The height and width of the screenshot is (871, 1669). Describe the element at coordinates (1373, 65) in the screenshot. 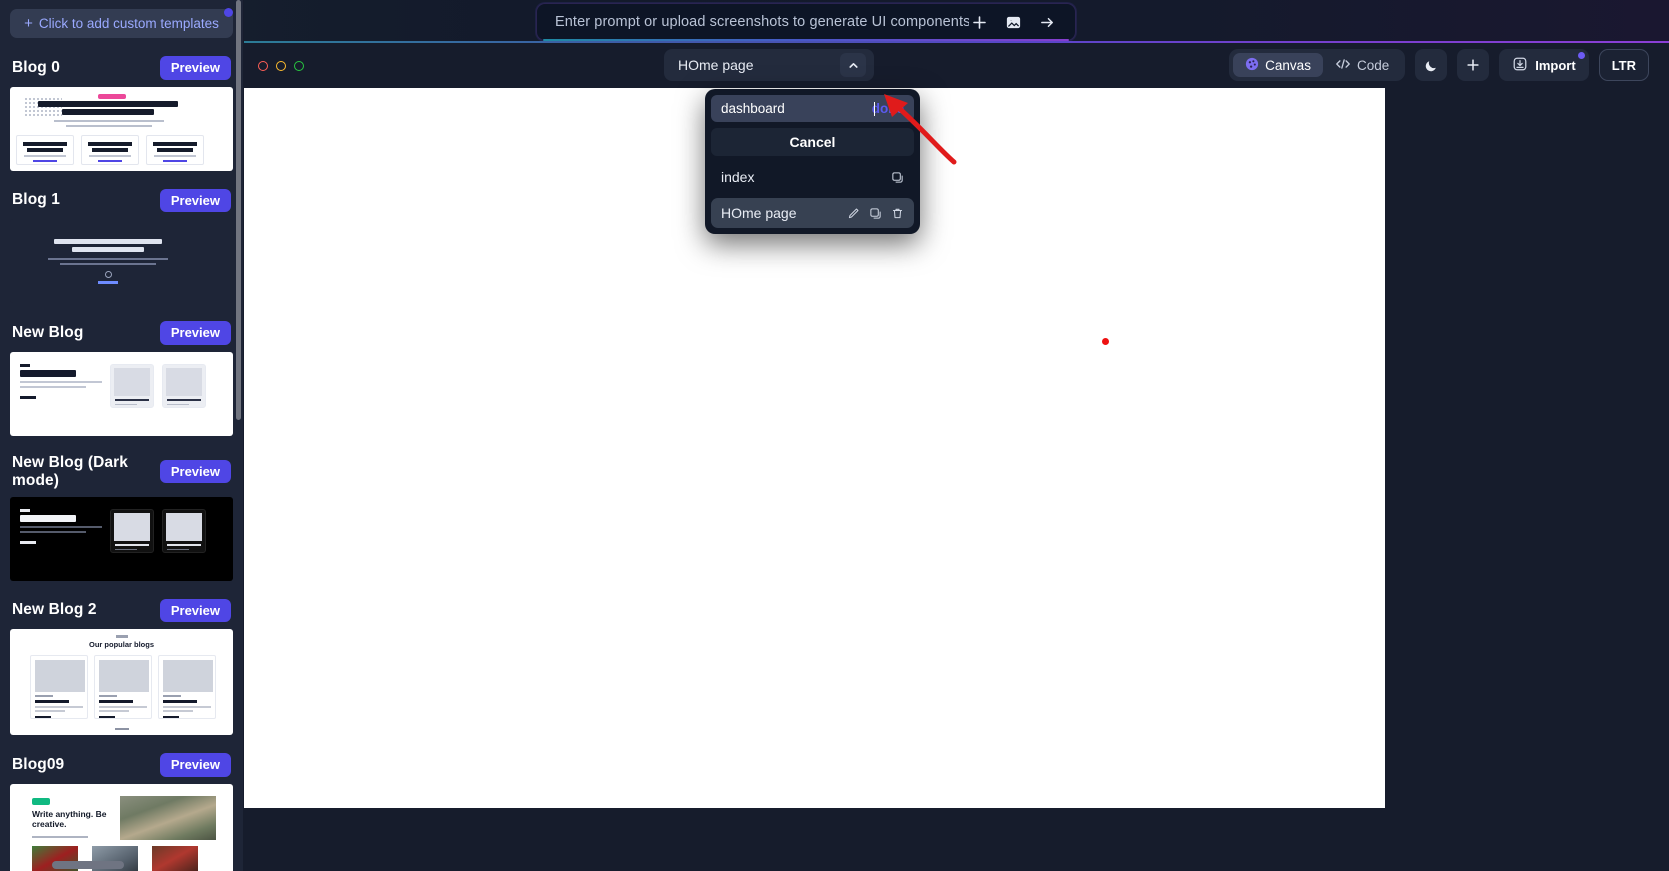

I see `tab-code-label: Code` at that location.